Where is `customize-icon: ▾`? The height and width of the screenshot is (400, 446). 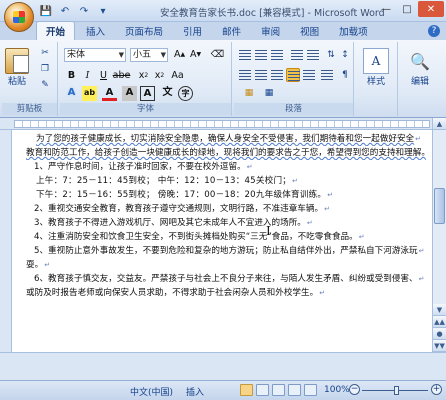
customize-icon: ▾ is located at coordinates (103, 11).